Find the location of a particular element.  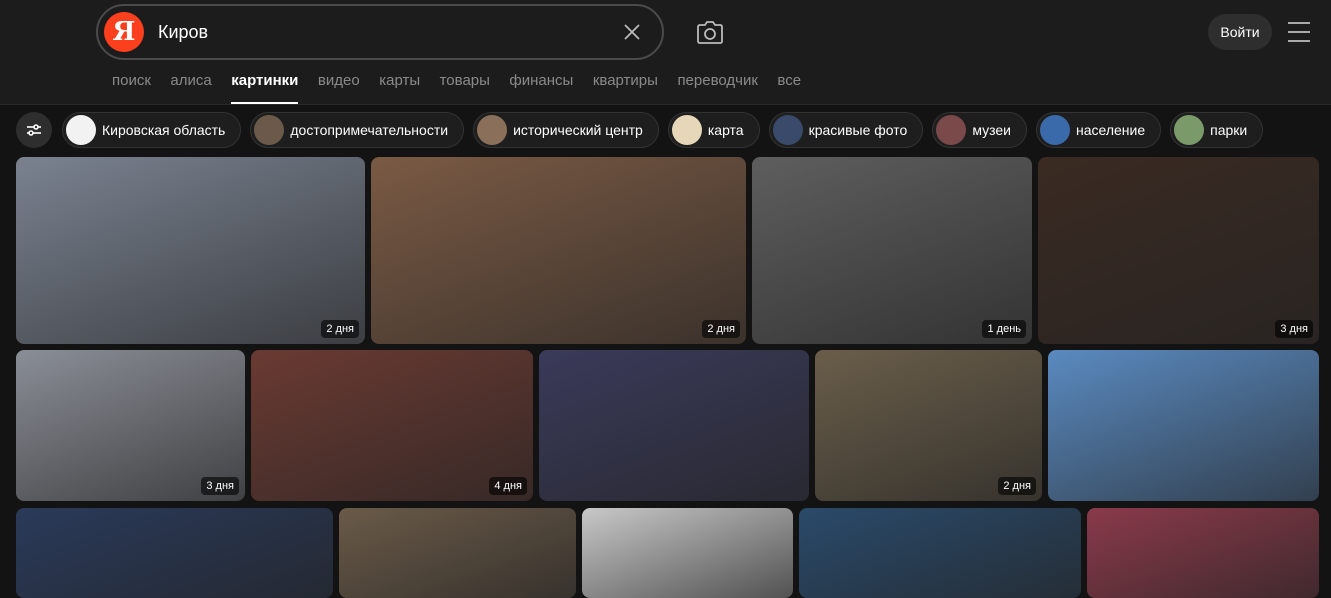

tab-2: картинки is located at coordinates (265, 88).